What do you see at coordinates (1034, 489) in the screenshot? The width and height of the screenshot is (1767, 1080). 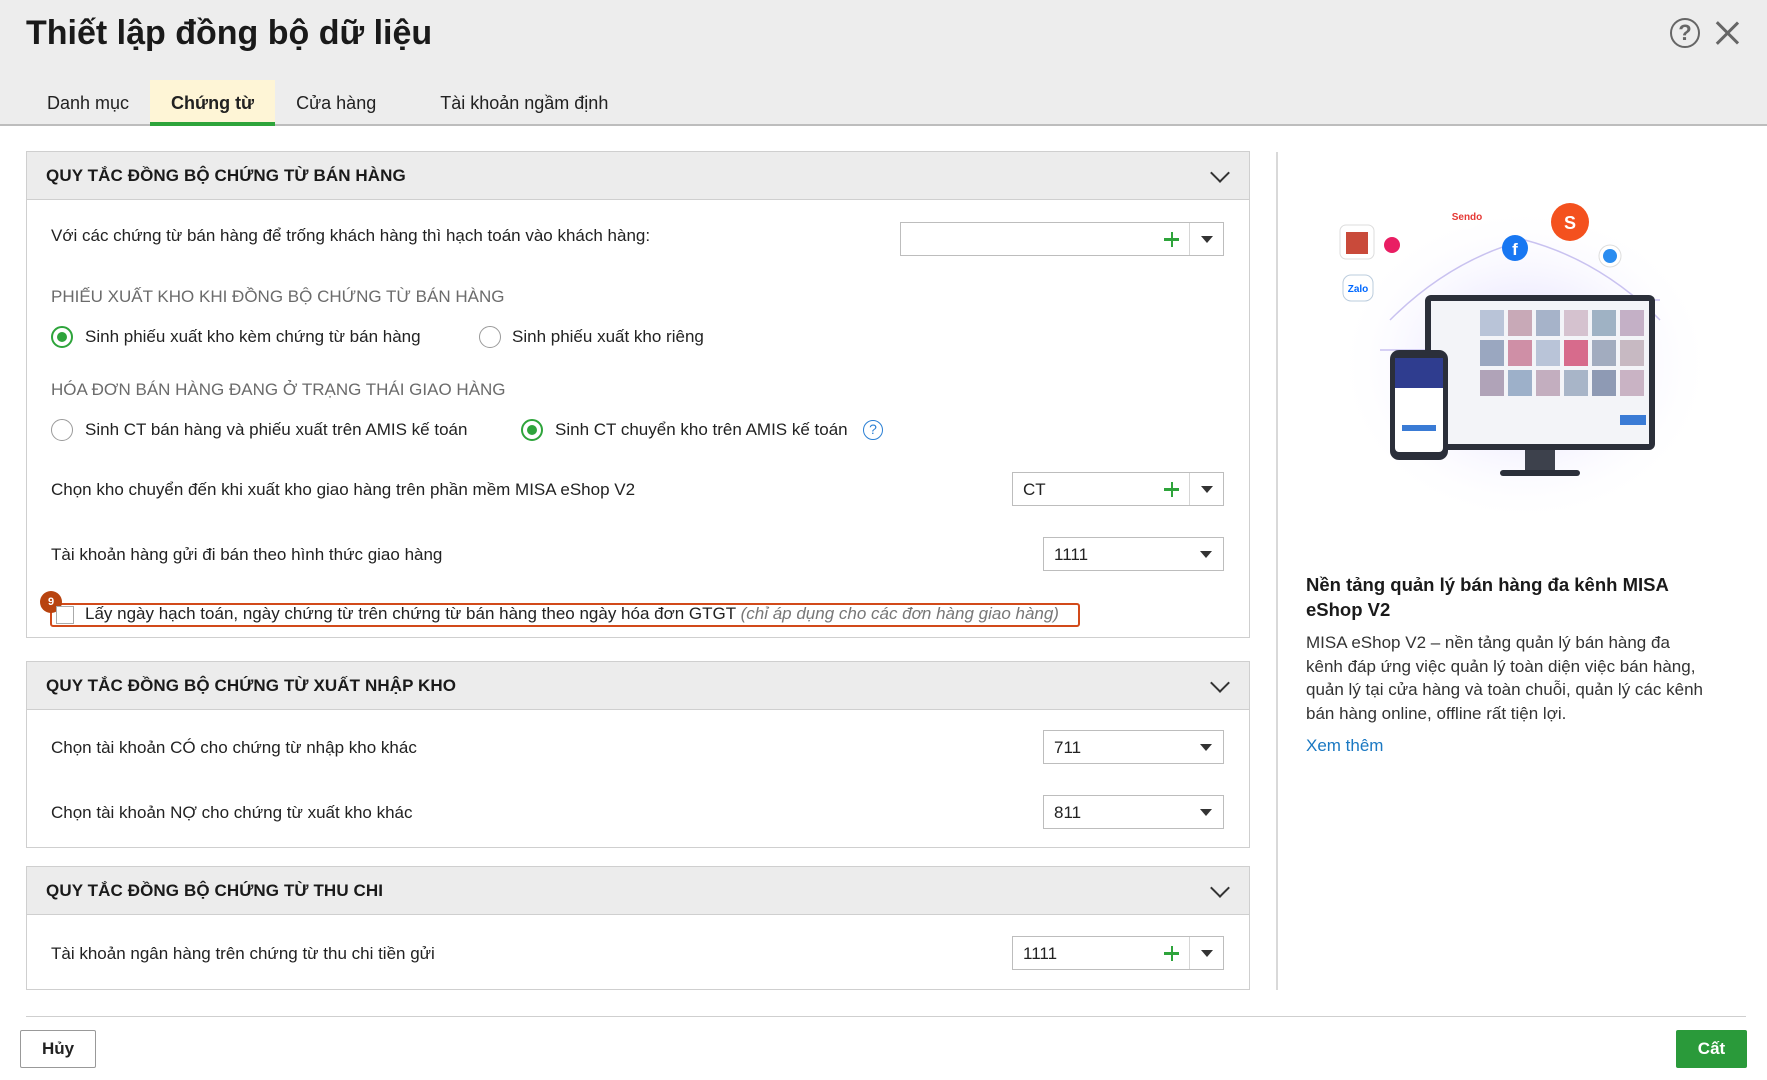 I see `combo-value: CT` at bounding box center [1034, 489].